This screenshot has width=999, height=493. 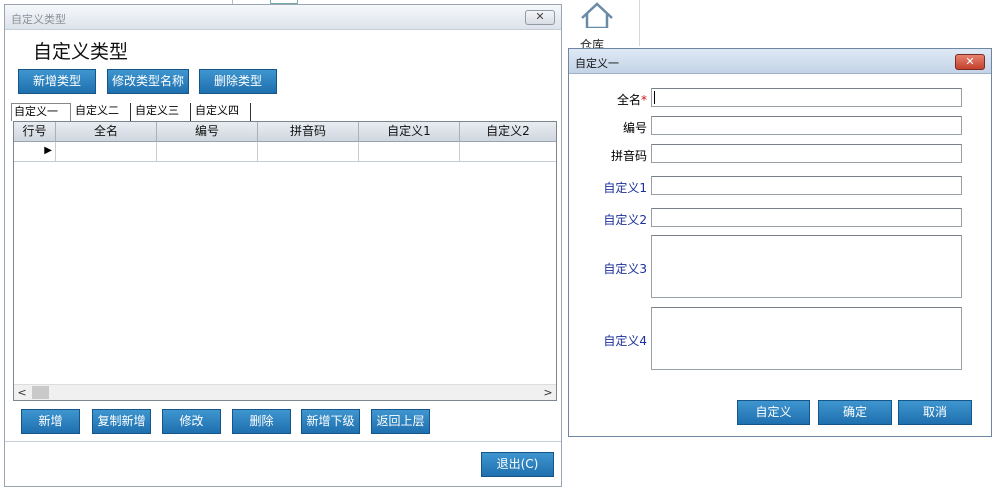 What do you see at coordinates (597, 63) in the screenshot?
I see `dialog-title: 自定义一` at bounding box center [597, 63].